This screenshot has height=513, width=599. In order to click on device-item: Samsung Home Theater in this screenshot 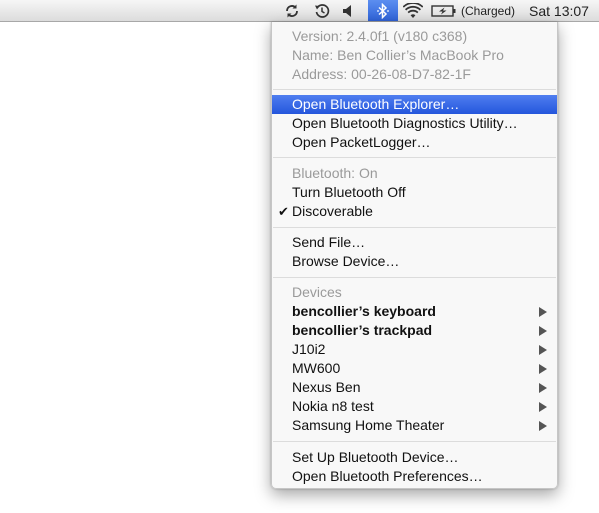, I will do `click(414, 425)`.